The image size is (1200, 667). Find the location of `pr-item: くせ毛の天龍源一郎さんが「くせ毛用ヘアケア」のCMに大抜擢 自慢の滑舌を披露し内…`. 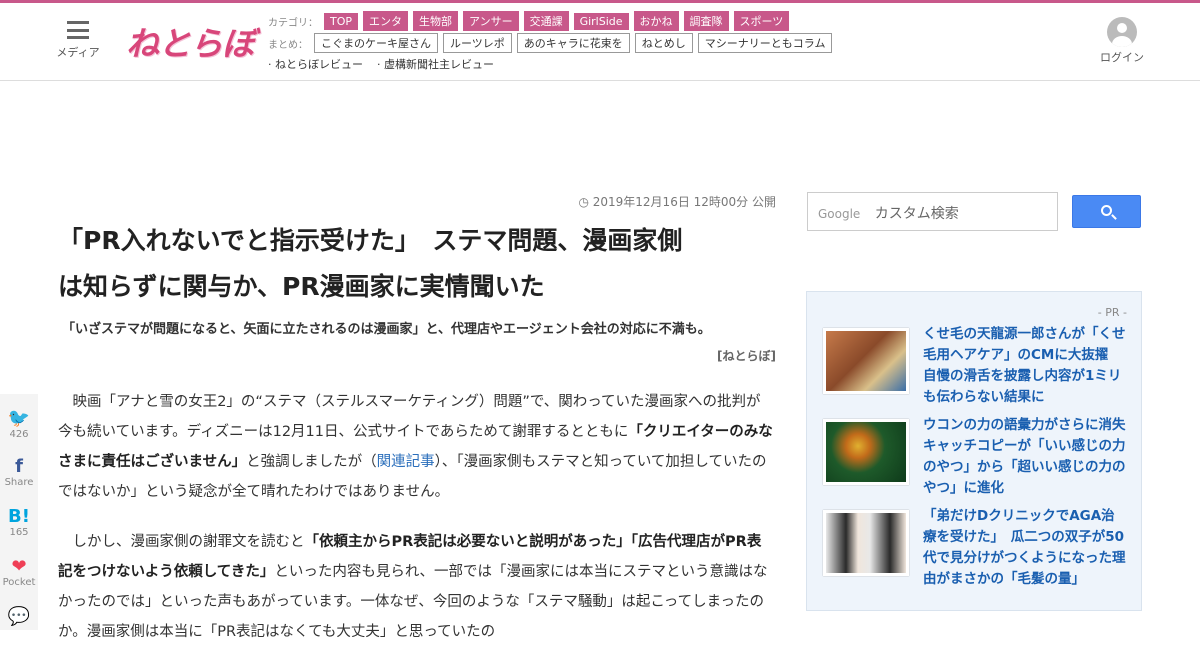

pr-item: くせ毛の天龍源一郎さんが「くせ毛用ヘアケア」のCMに大抜擢 自慢の滑舌を披露し内… is located at coordinates (978, 369).